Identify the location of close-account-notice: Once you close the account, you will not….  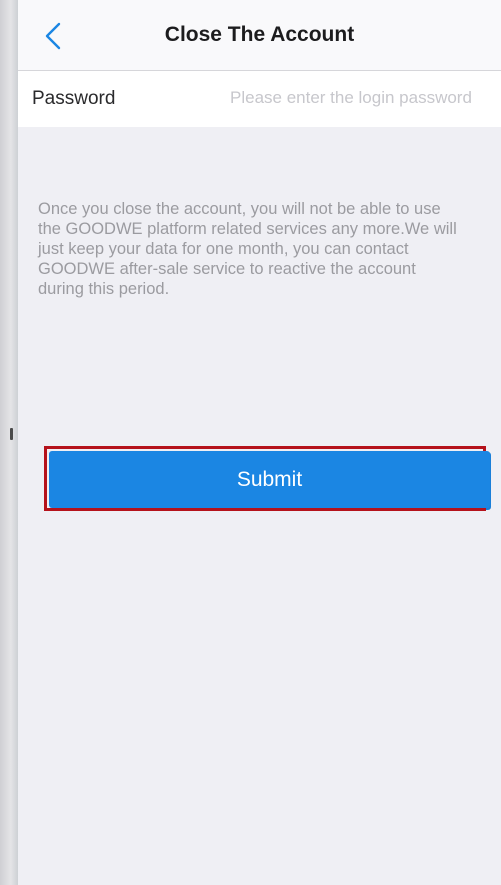
(247, 249).